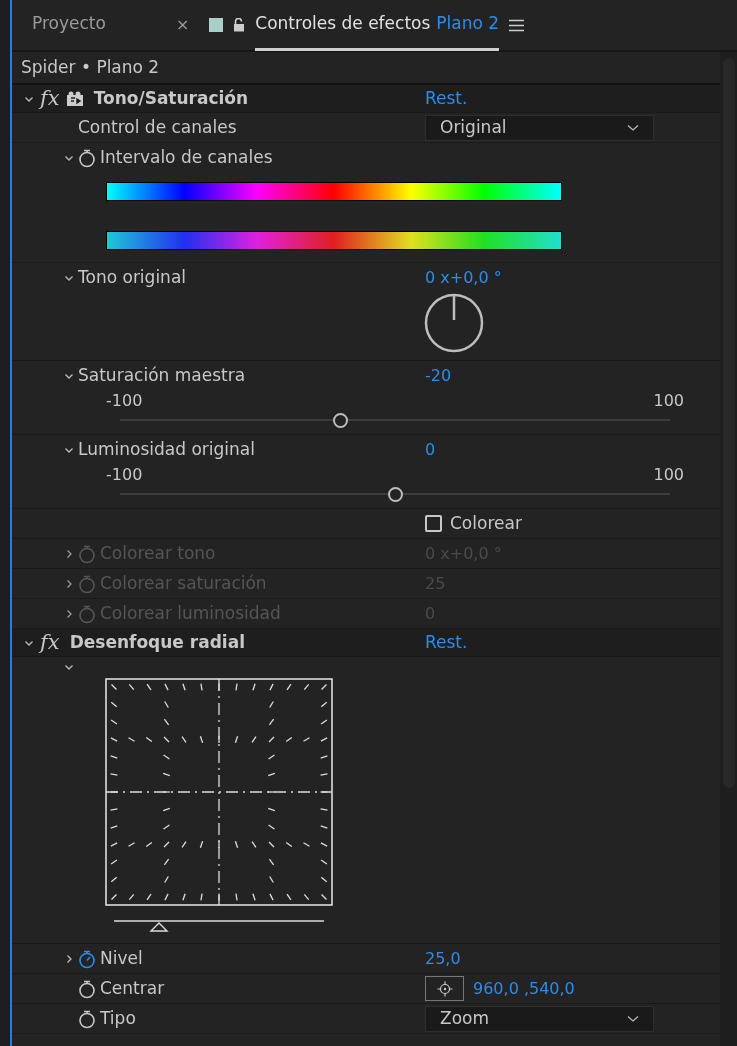 The image size is (737, 1046). Describe the element at coordinates (433, 523) in the screenshot. I see `checkbox` at that location.